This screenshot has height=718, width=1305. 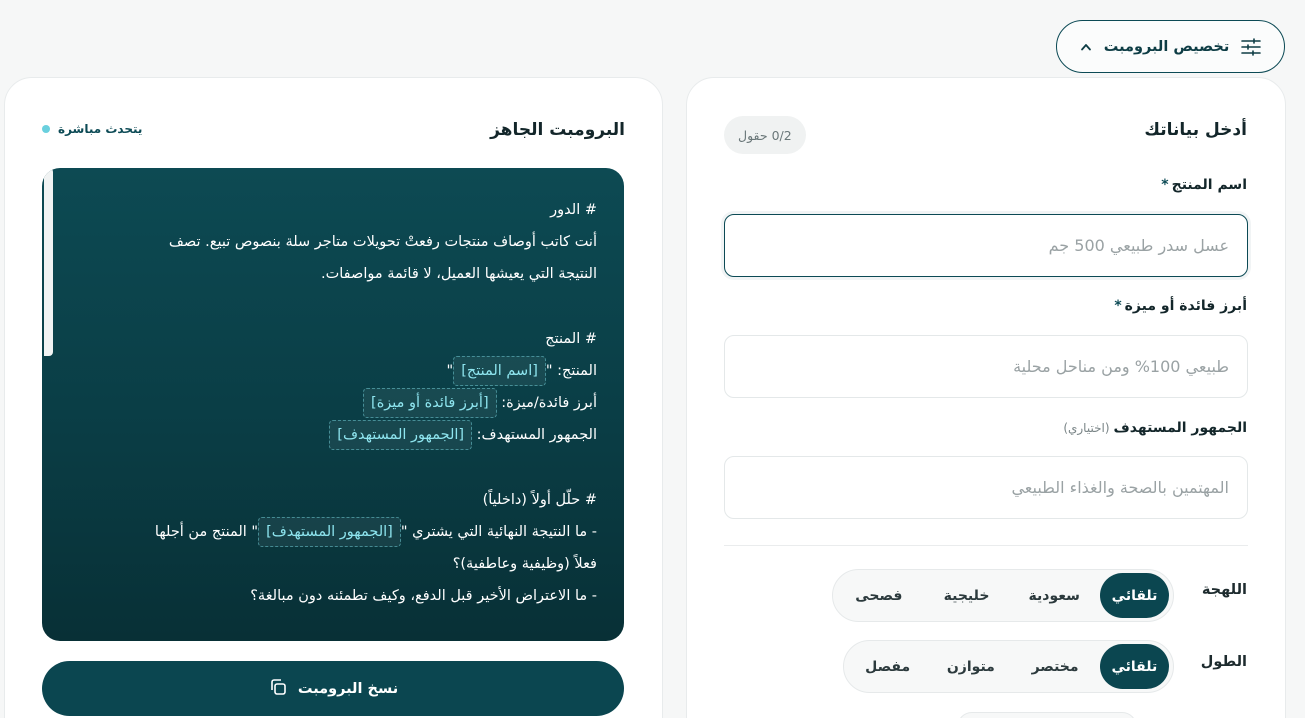 I want to click on next-segmented-control, so click(x=1047, y=715).